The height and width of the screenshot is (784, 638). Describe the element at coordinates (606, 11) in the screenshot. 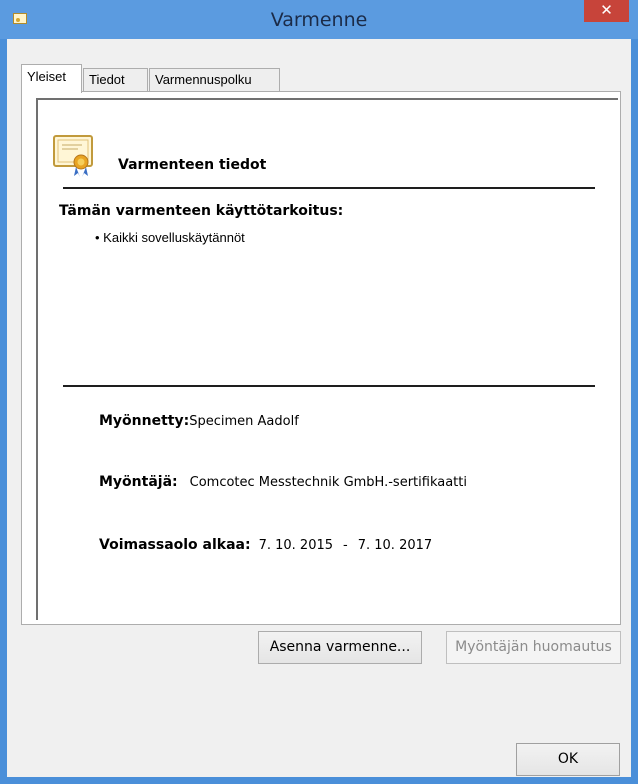

I see `close-button: ✕` at that location.